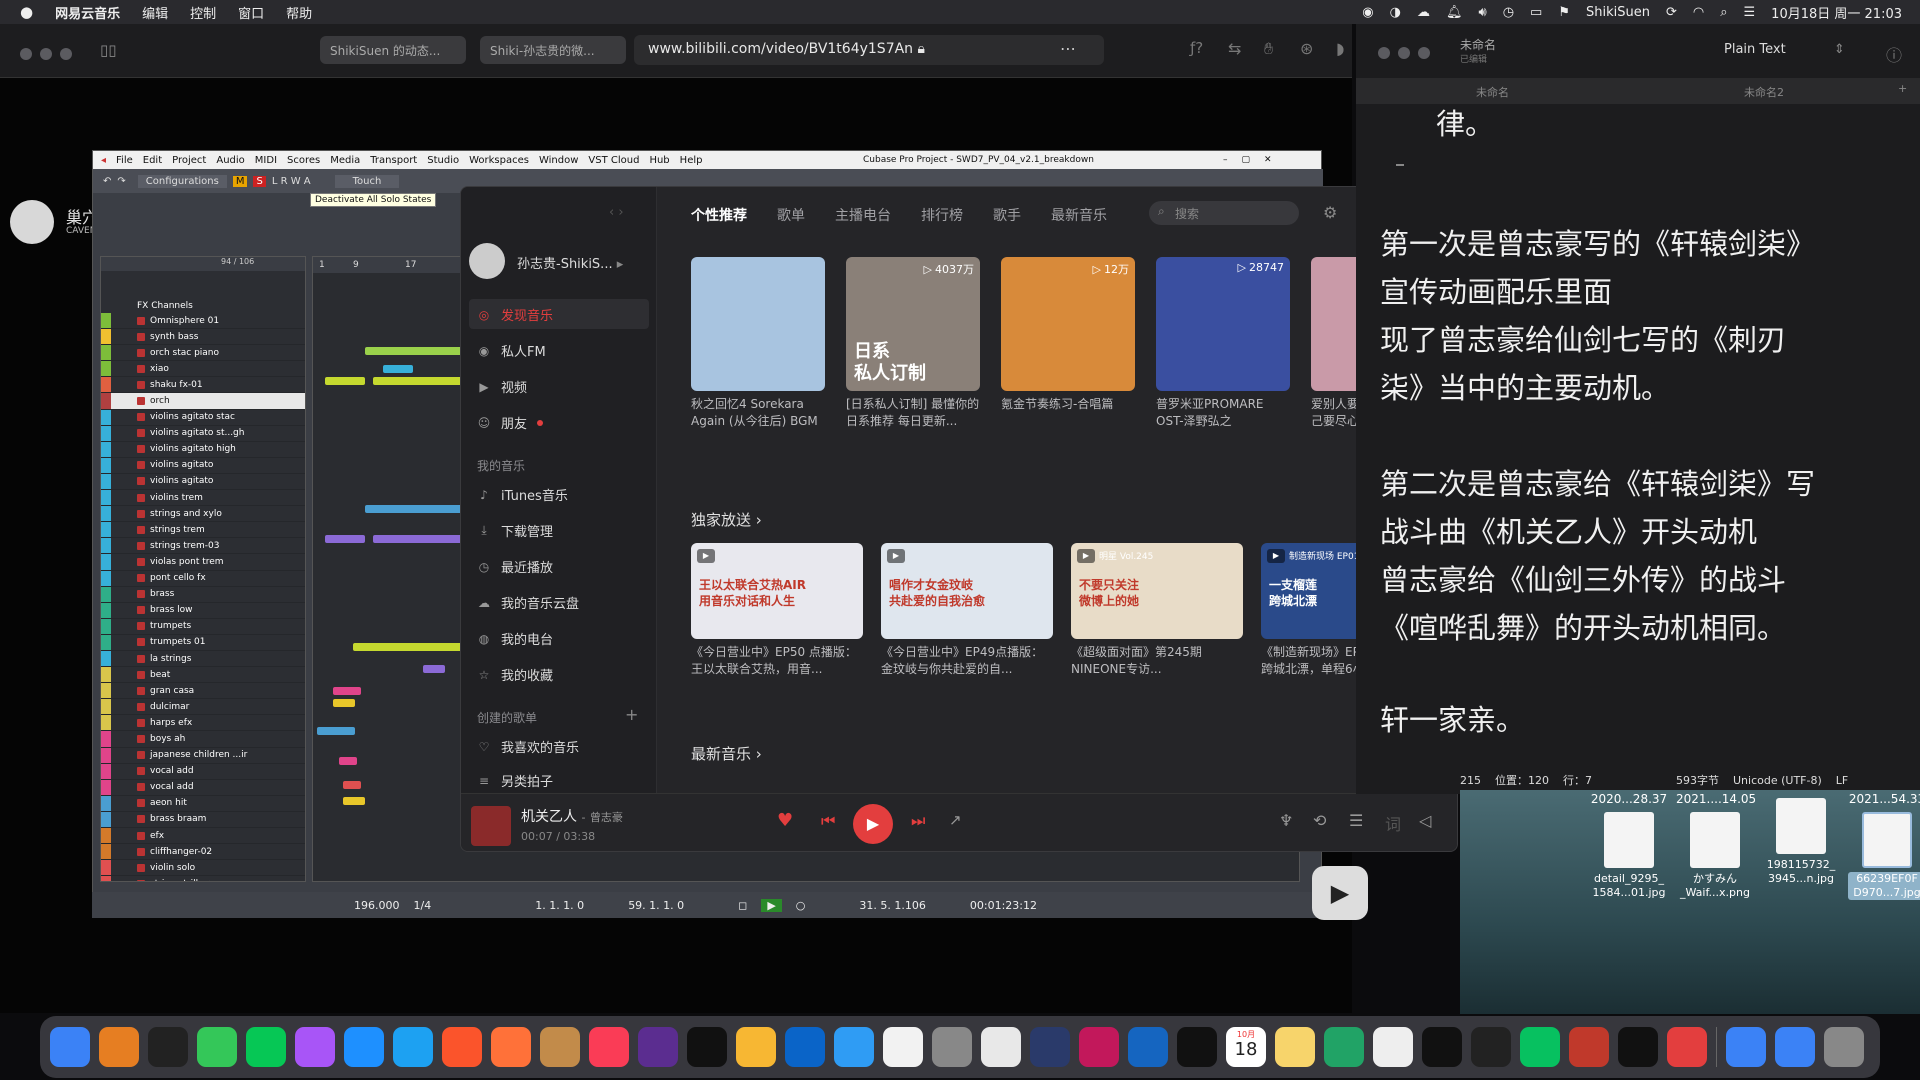 The height and width of the screenshot is (1080, 1920). I want to click on avatar, so click(487, 261).